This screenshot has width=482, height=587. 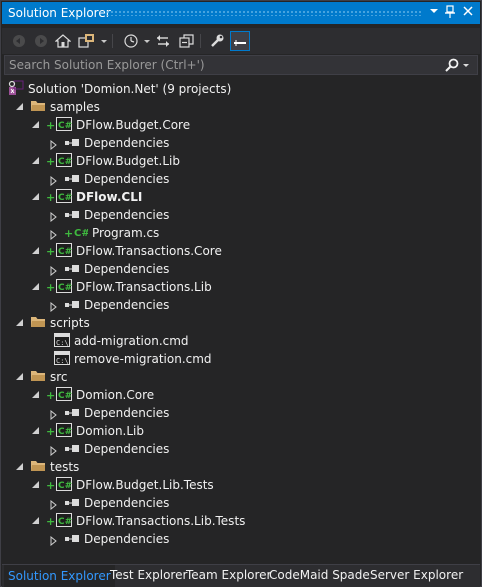 I want to click on tab-team-explorer: Team Explorer, so click(x=229, y=576).